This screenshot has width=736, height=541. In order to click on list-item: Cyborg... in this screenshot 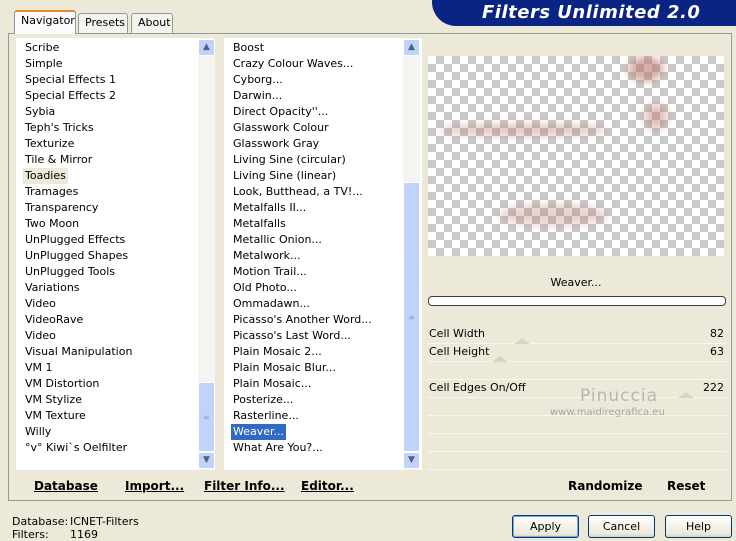, I will do `click(258, 80)`.